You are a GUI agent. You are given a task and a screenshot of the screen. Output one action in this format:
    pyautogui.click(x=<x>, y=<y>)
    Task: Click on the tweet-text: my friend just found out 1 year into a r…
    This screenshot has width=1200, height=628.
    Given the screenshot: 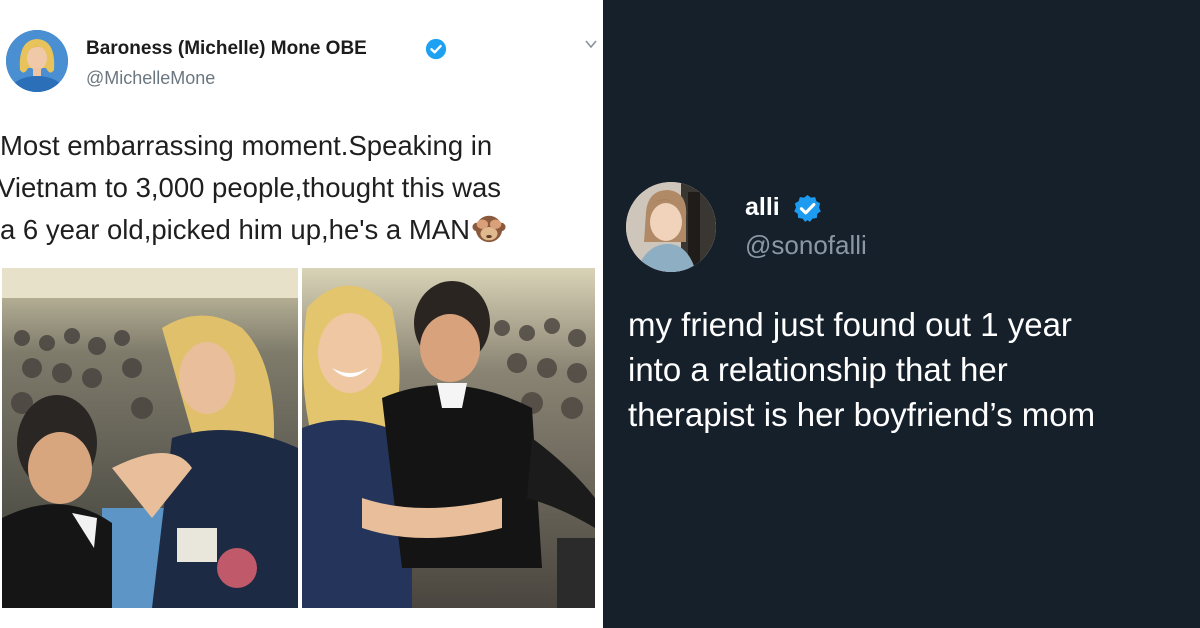 What is the action you would take?
    pyautogui.click(x=908, y=369)
    